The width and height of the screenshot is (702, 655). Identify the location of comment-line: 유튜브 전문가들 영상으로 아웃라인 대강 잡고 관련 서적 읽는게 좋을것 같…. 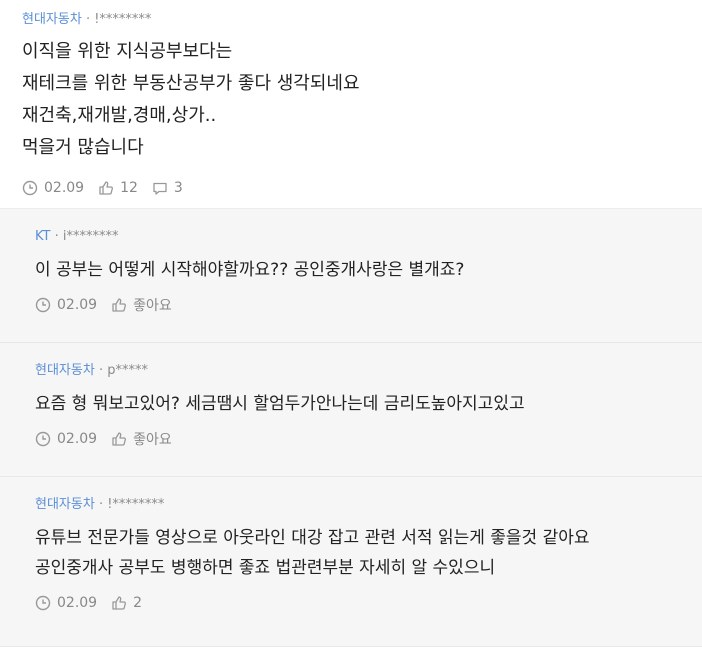
(312, 538).